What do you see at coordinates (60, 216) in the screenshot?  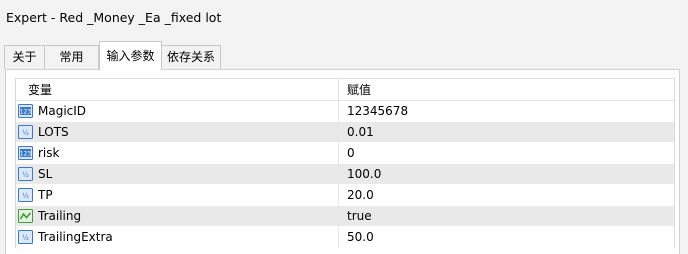 I see `parameter-name: Trailing` at bounding box center [60, 216].